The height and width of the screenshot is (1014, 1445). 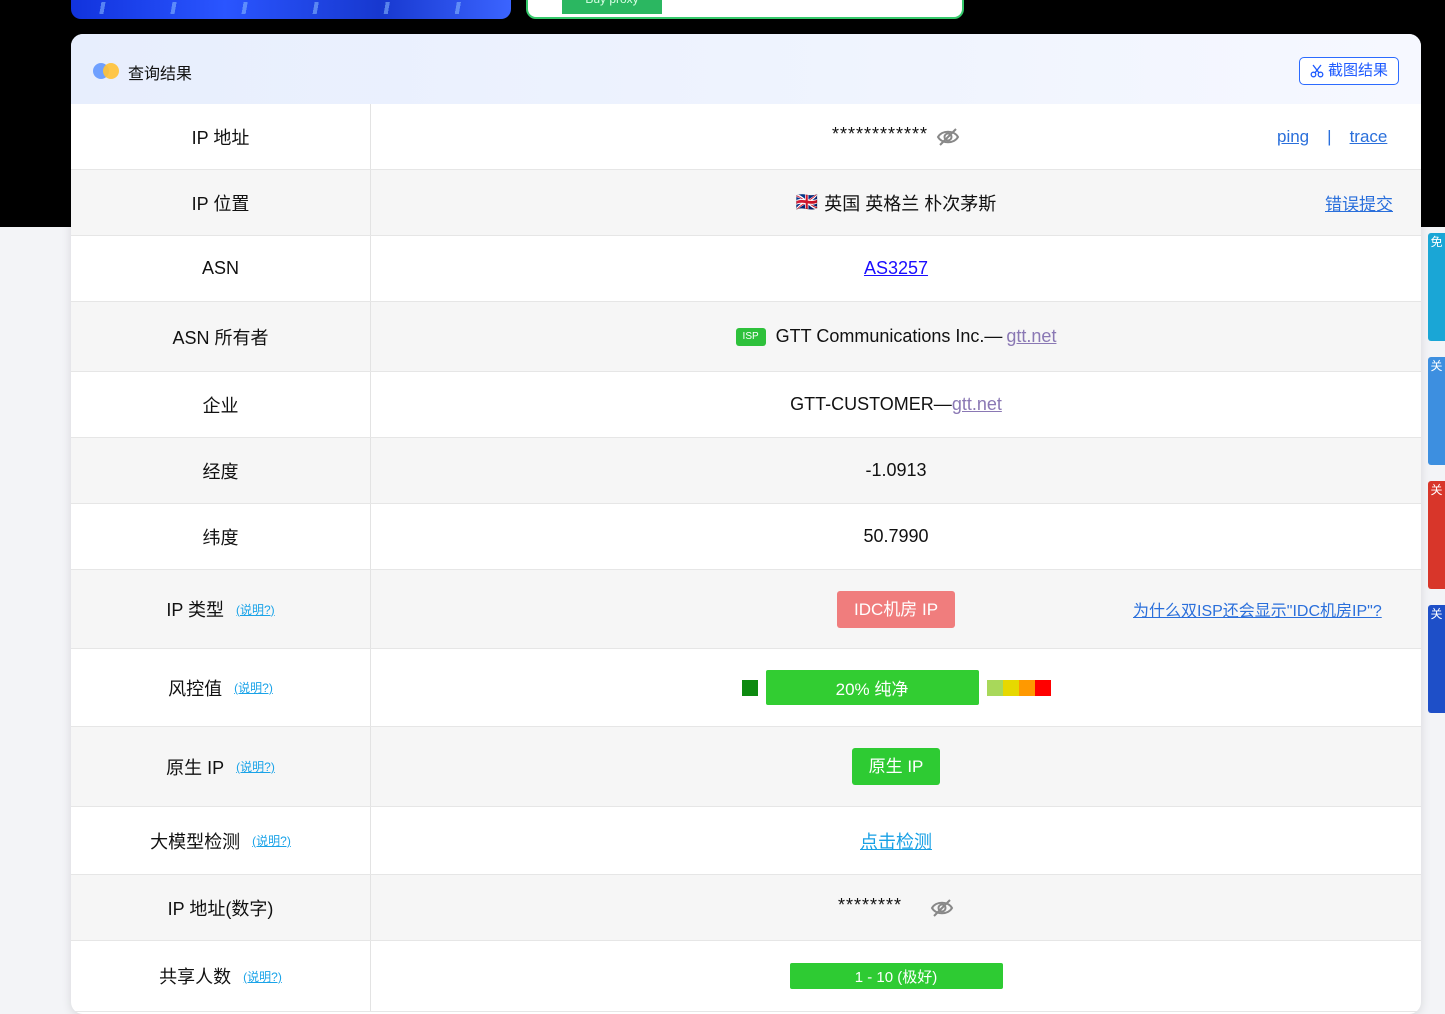 What do you see at coordinates (1357, 70) in the screenshot?
I see `screenshot-result-label: 截图结果` at bounding box center [1357, 70].